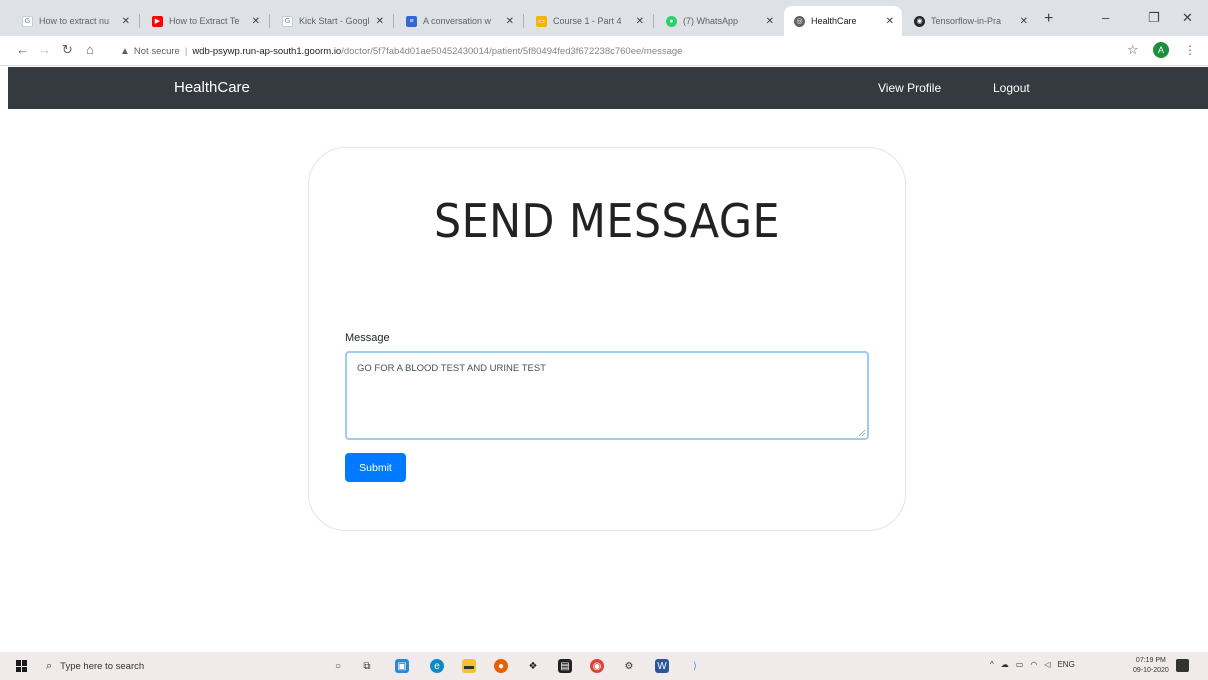 This screenshot has width=1208, height=680. What do you see at coordinates (919, 21) in the screenshot?
I see `github-icon: ◉` at bounding box center [919, 21].